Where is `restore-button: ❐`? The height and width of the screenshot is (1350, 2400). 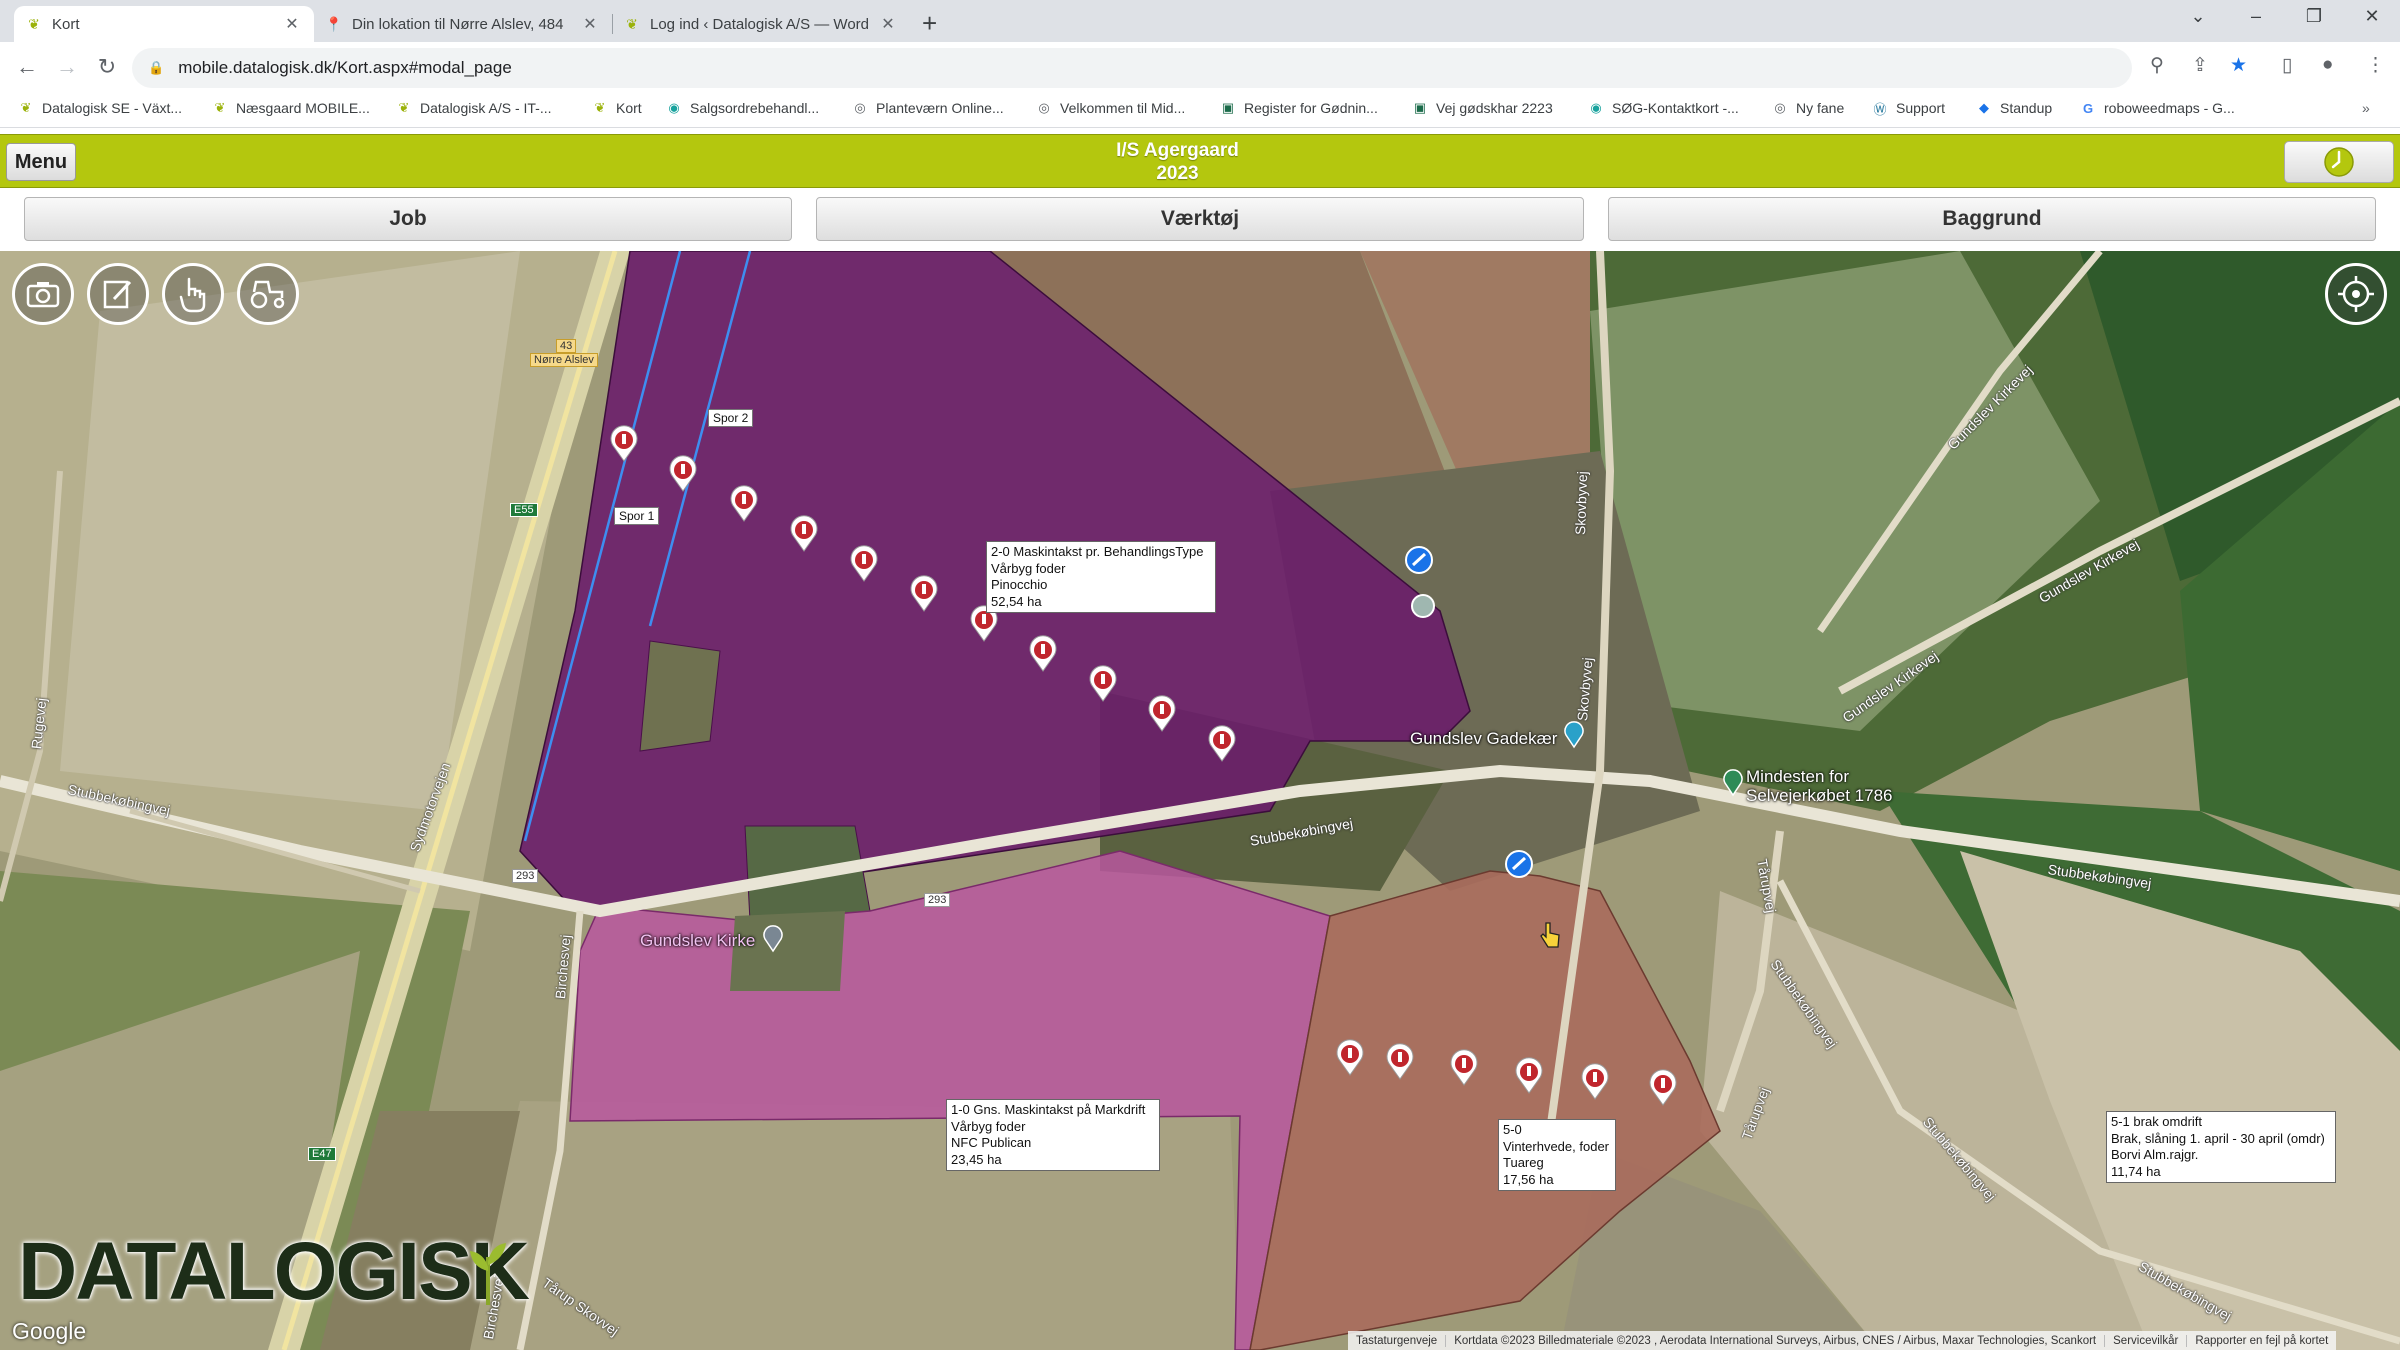
restore-button: ❐ is located at coordinates (2314, 16).